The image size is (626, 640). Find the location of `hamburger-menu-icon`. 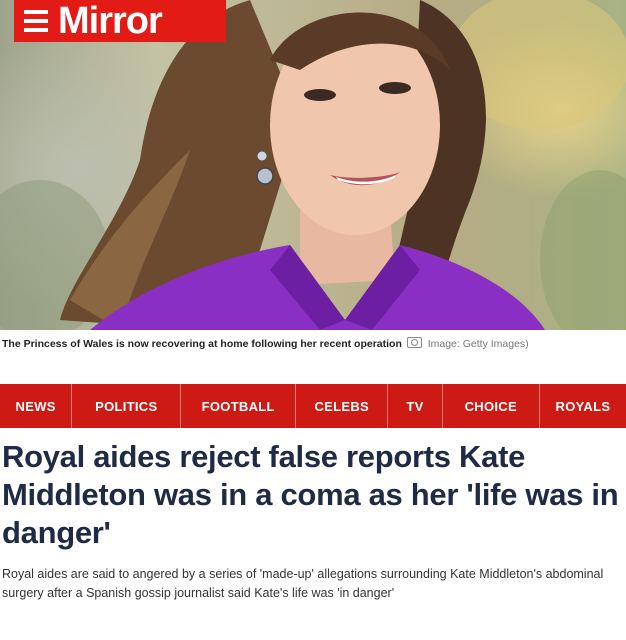

hamburger-menu-icon is located at coordinates (36, 21).